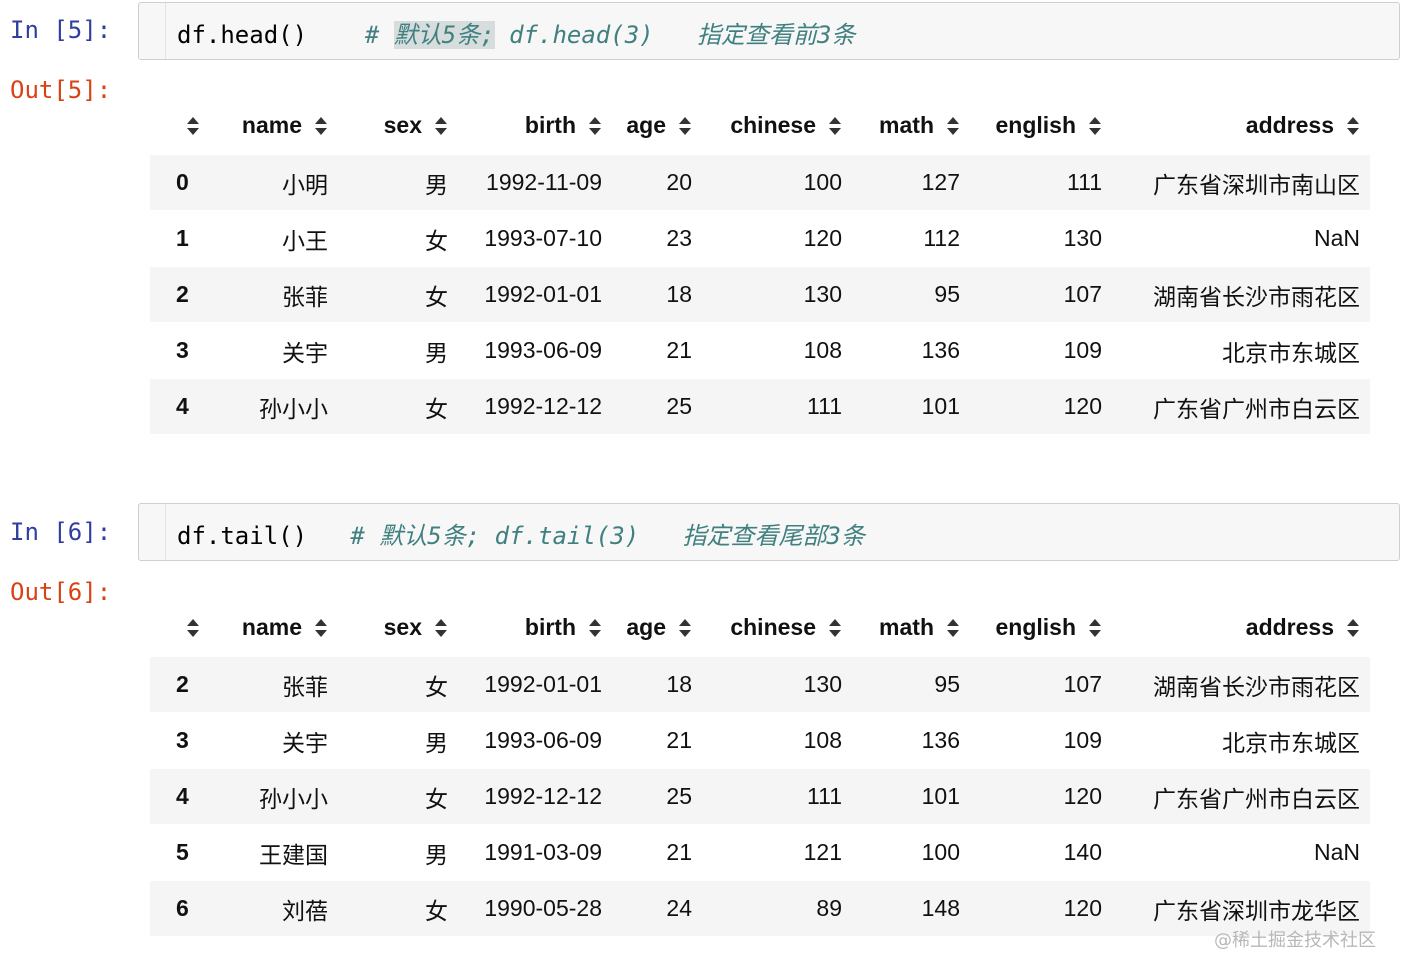  What do you see at coordinates (274, 684) in the screenshot?
I see `cell-name: 张菲` at bounding box center [274, 684].